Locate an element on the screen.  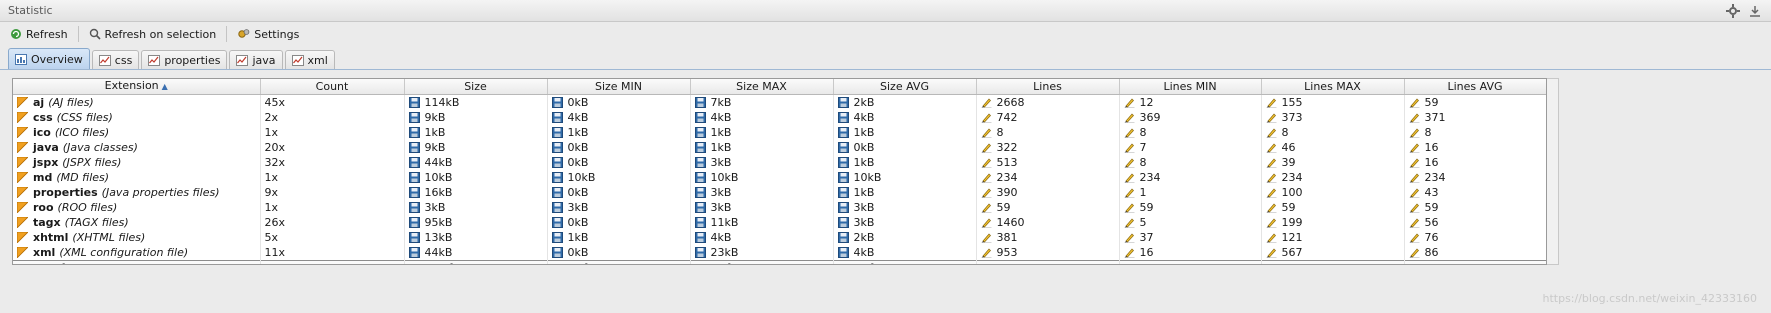
minimize-icon is located at coordinates (1755, 11).